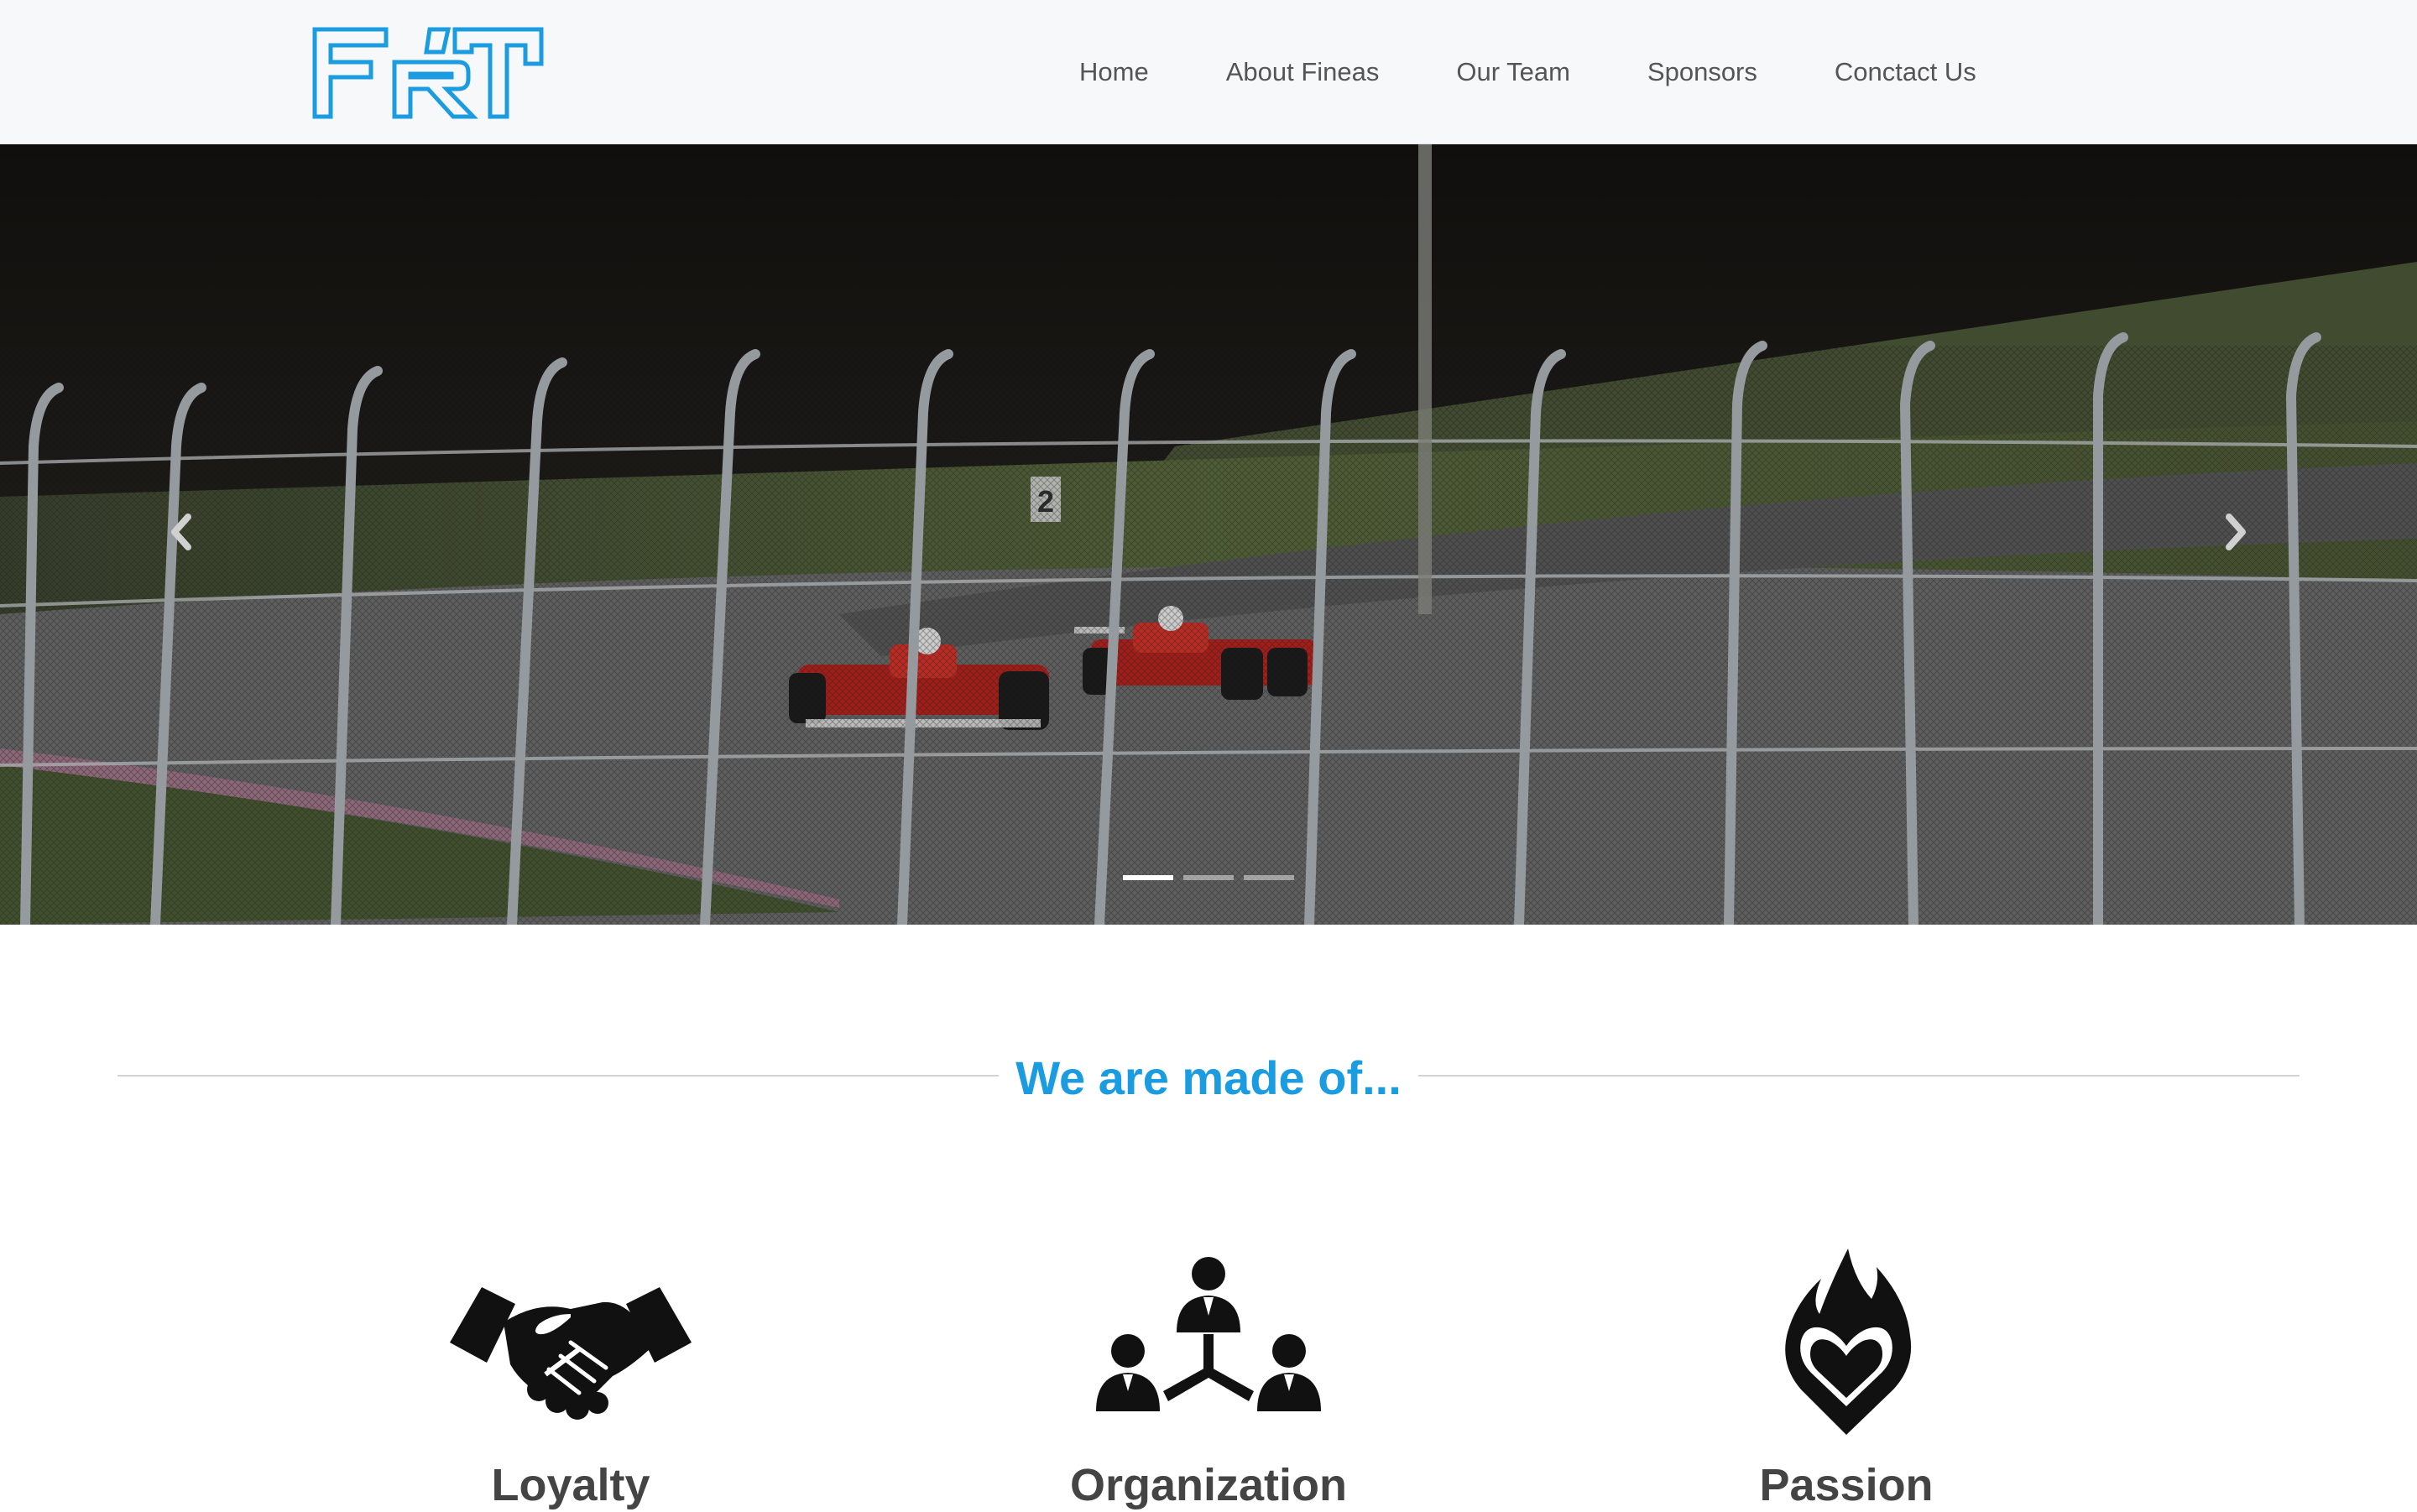  What do you see at coordinates (1848, 1342) in the screenshot?
I see `flaming-heart-icon` at bounding box center [1848, 1342].